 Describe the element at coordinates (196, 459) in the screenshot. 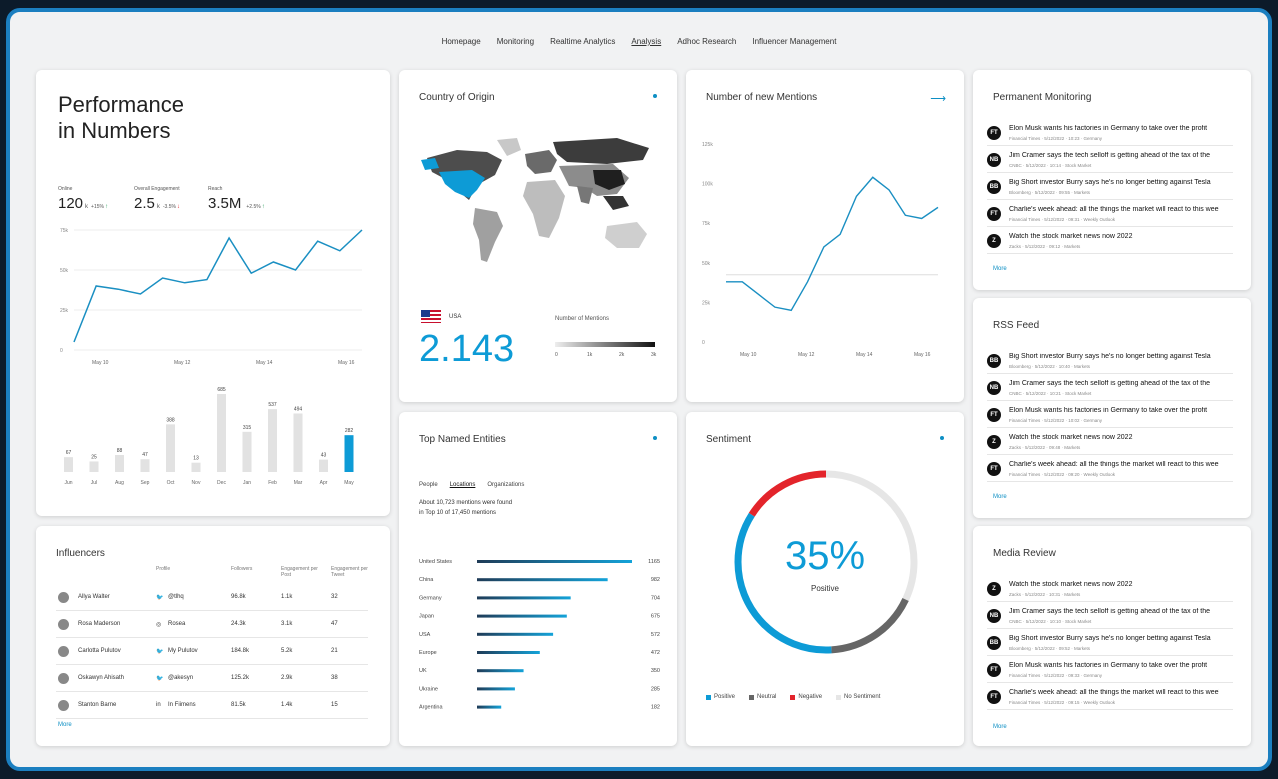

I see `bar-value-label: 13` at that location.